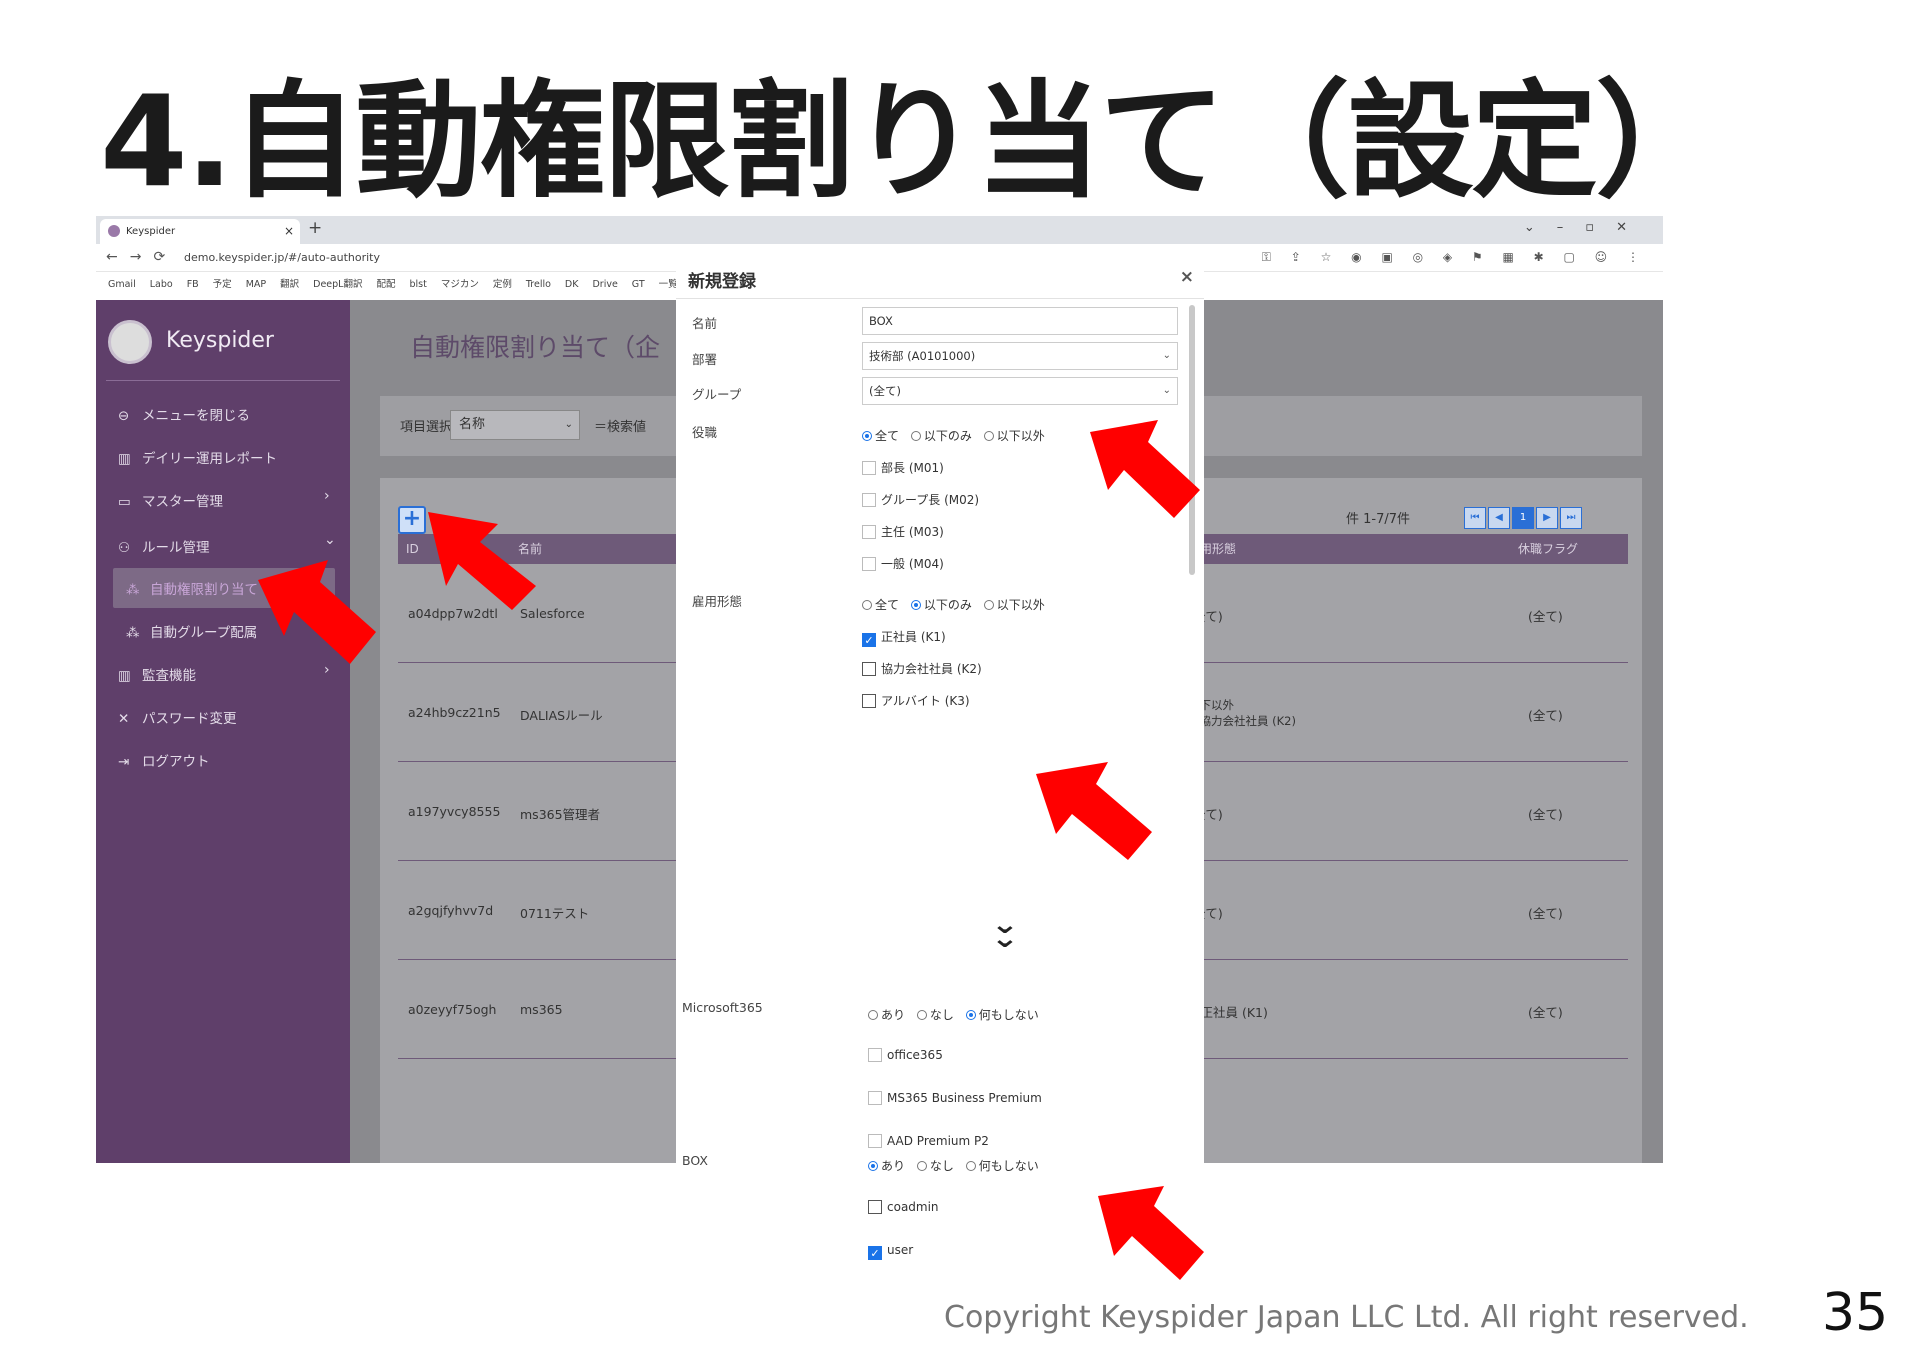 This screenshot has height=1359, width=1920. Describe the element at coordinates (164, 760) in the screenshot. I see `sidebar-item-logout: ⇥ ログアウト` at that location.